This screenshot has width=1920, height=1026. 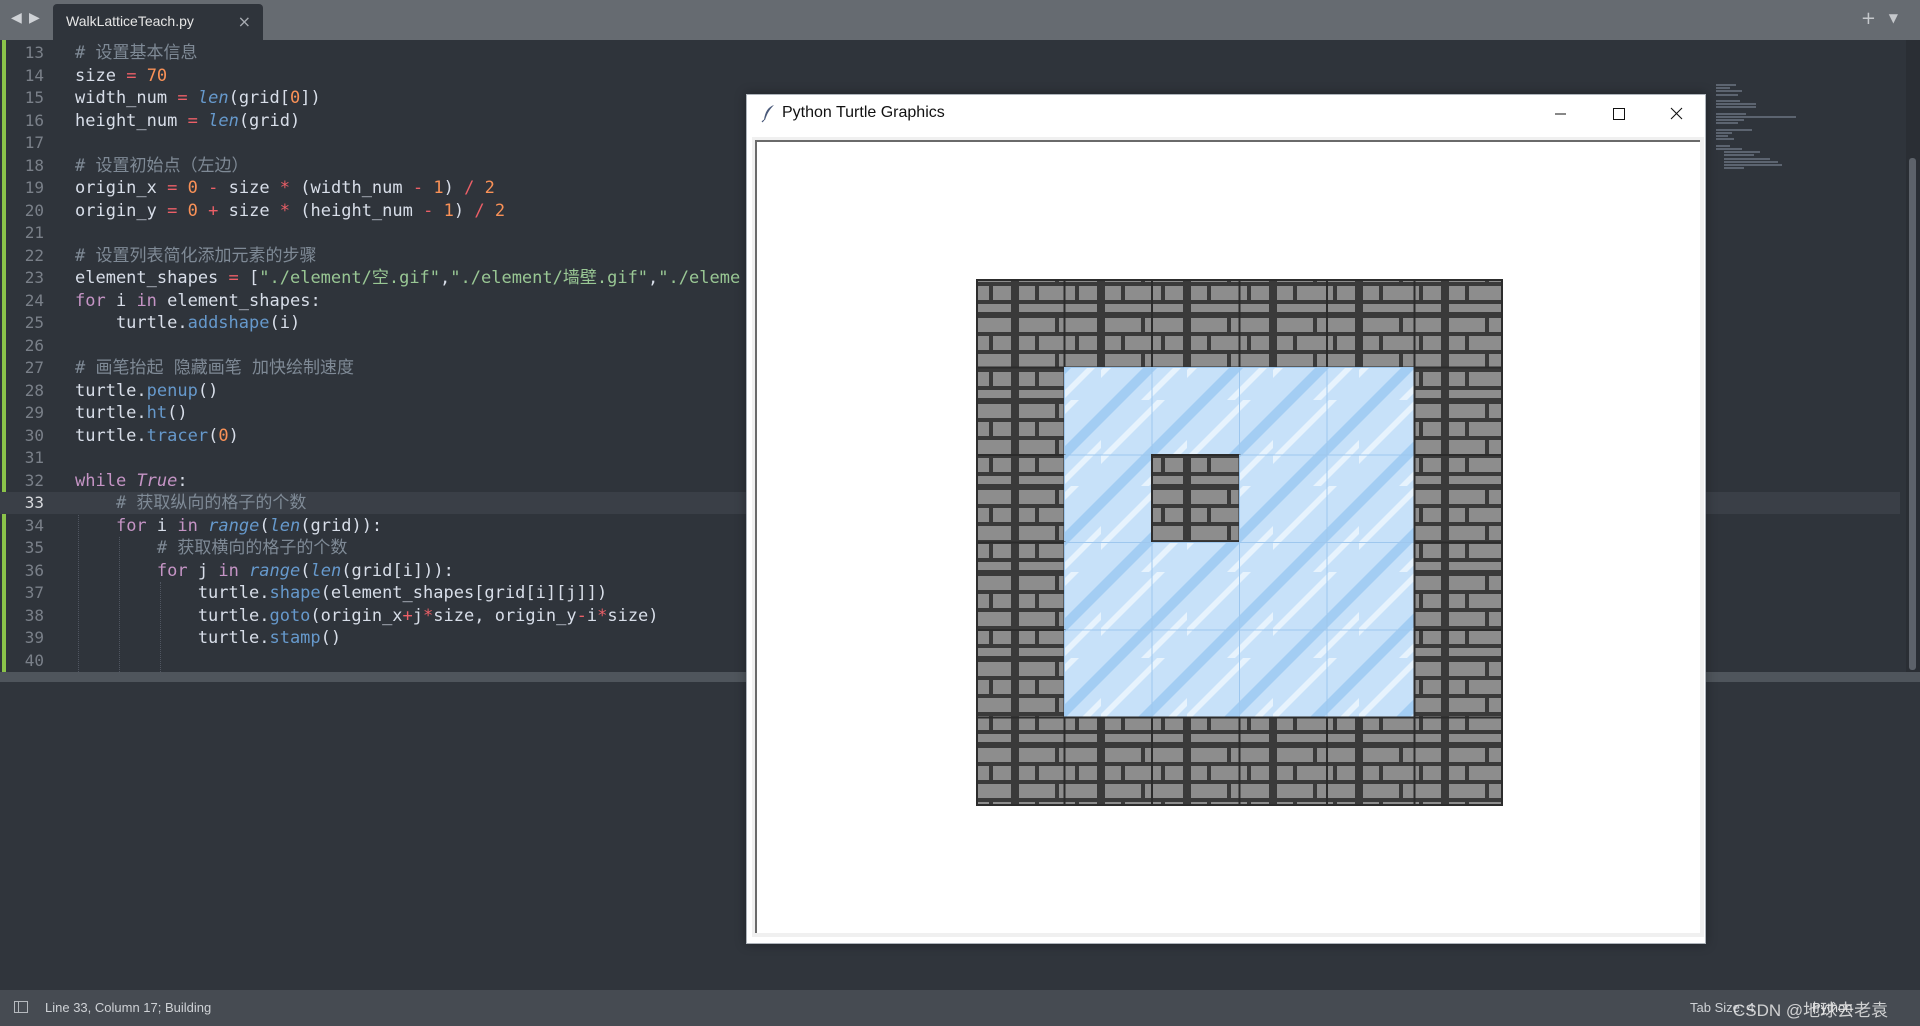 I want to click on maze-grid, so click(x=1239, y=542).